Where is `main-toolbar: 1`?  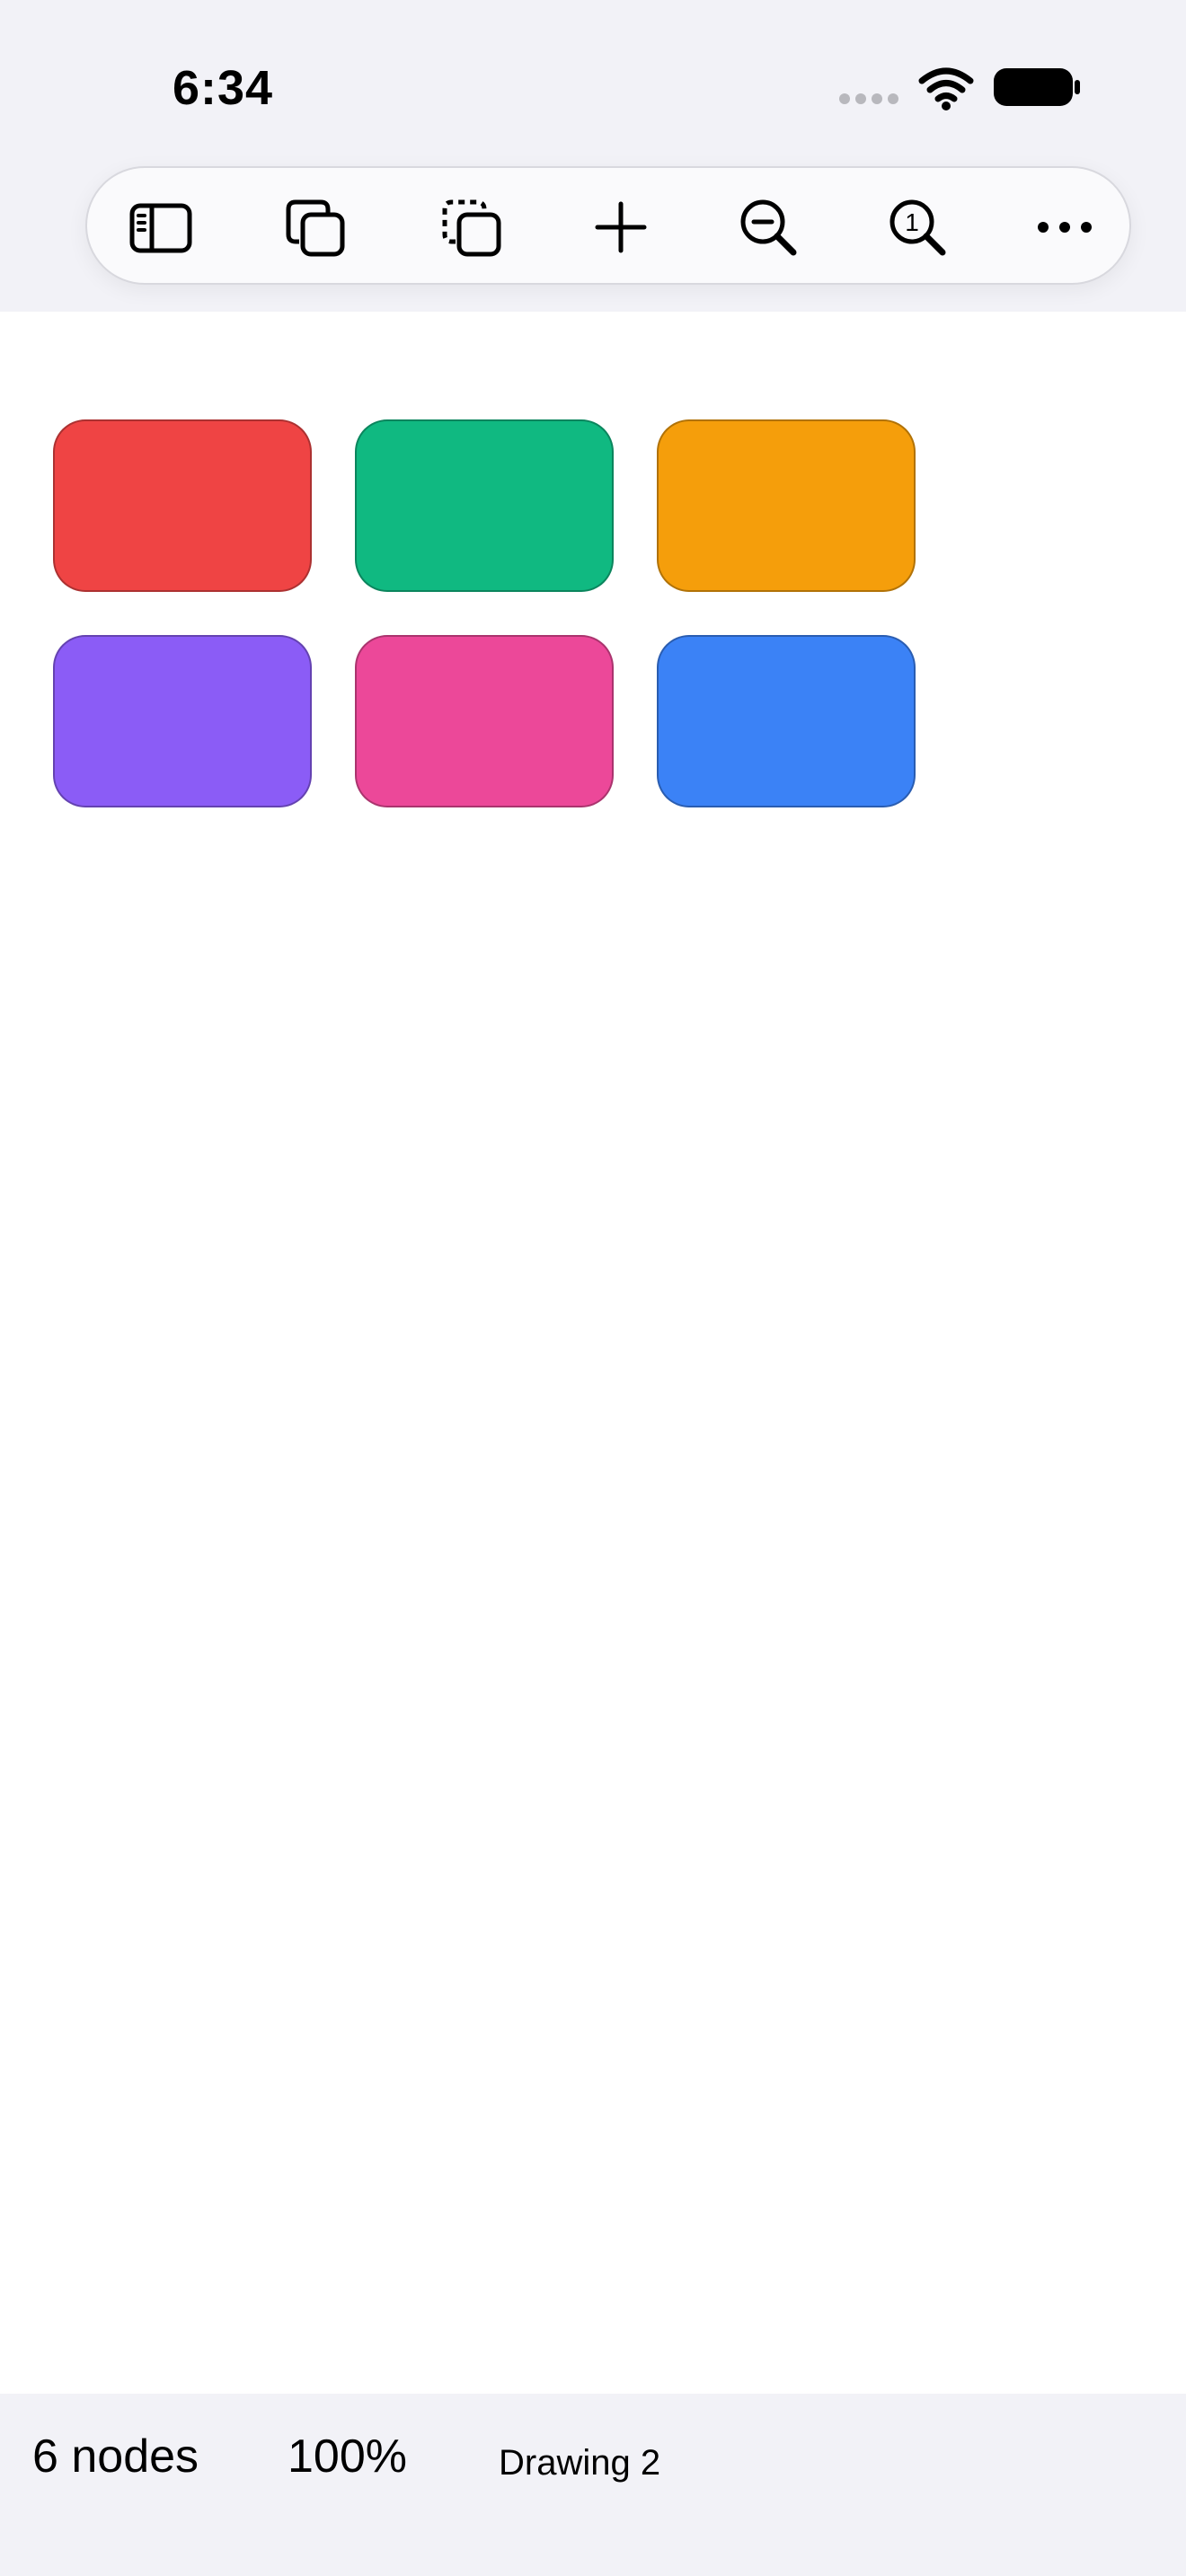
main-toolbar: 1 is located at coordinates (608, 225).